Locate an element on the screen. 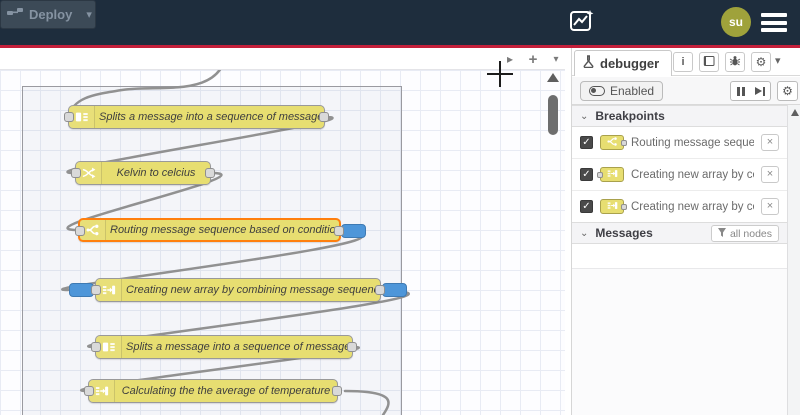 Image resolution: width=800 pixels, height=415 pixels. toggle-icon is located at coordinates (597, 91).